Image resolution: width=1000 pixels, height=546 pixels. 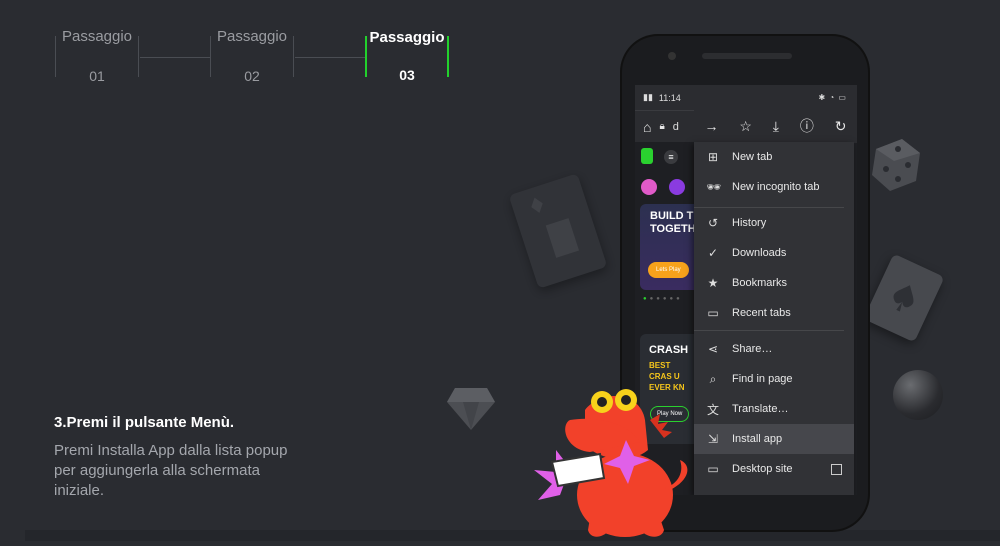 I want to click on carousel-dots: ●●●●●●, so click(x=663, y=299).